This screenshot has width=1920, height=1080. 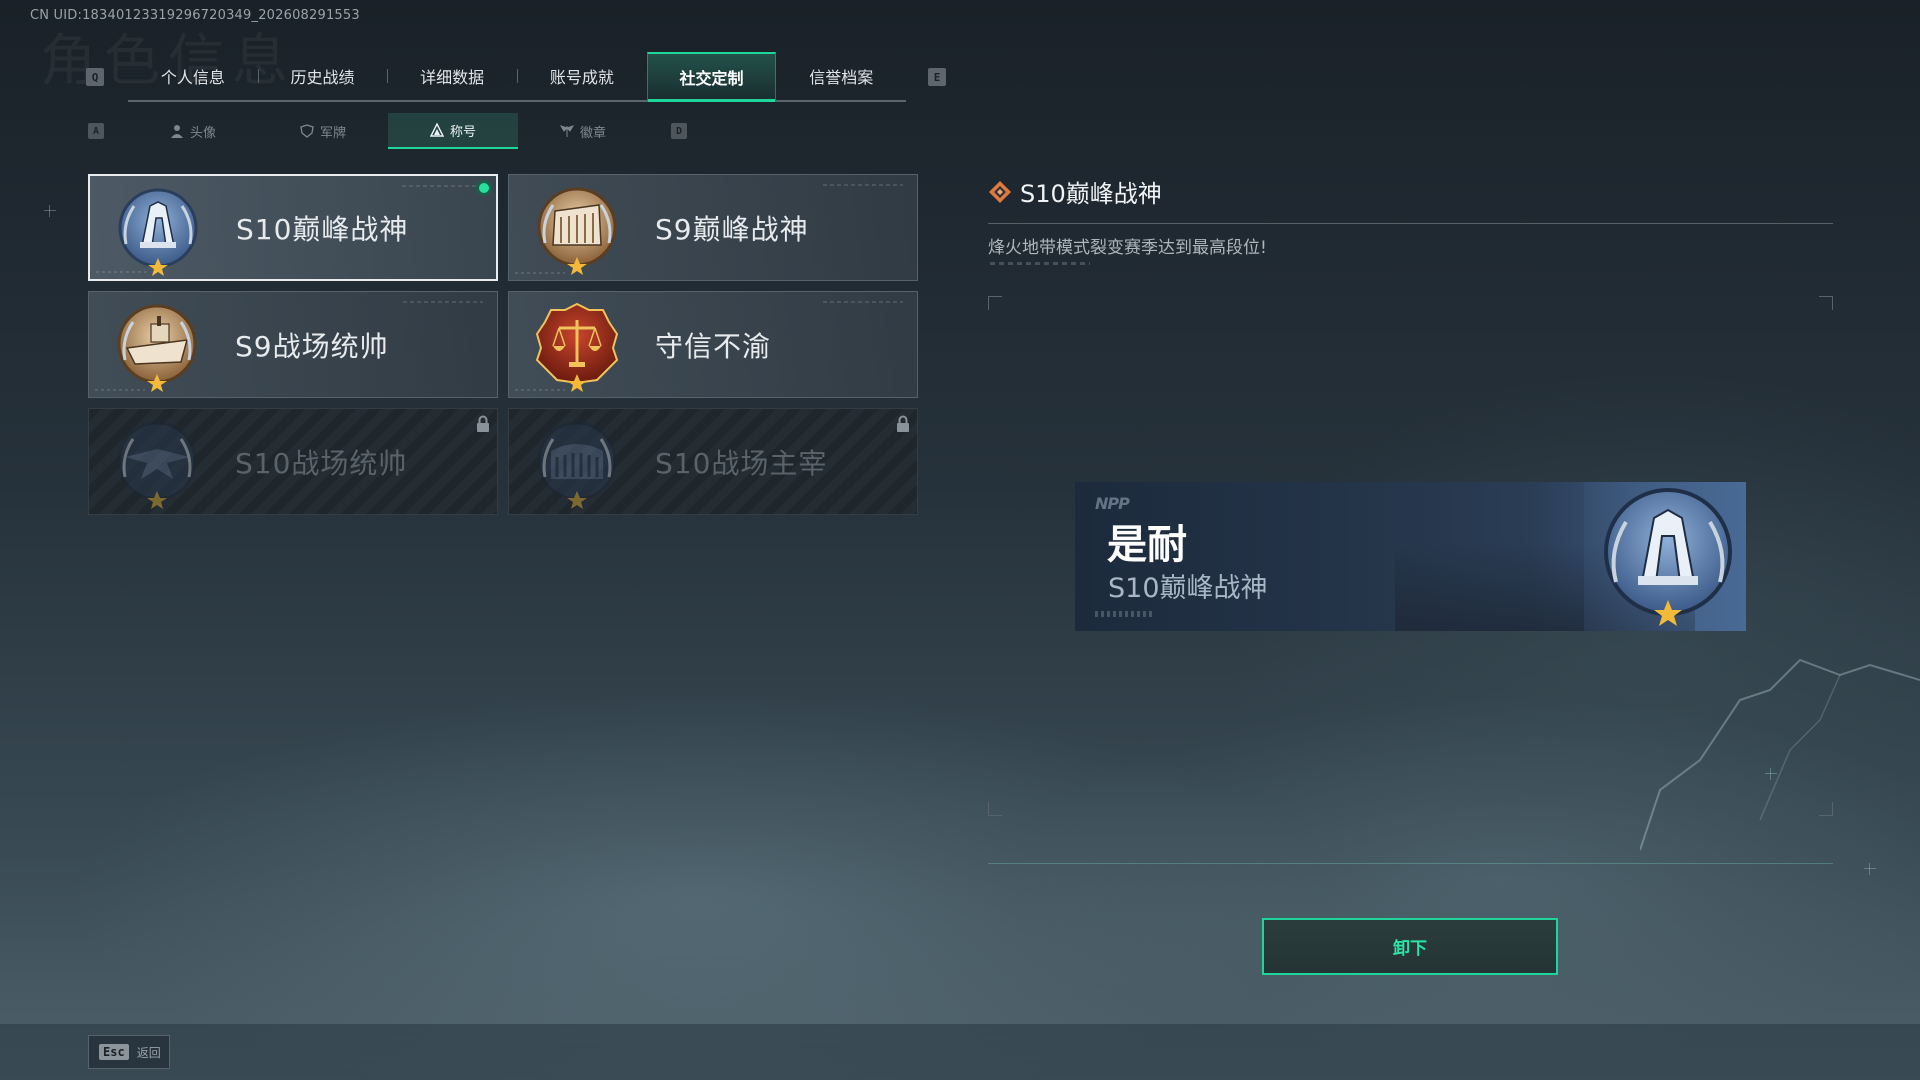 I want to click on red-scales-emblem, so click(x=577, y=347).